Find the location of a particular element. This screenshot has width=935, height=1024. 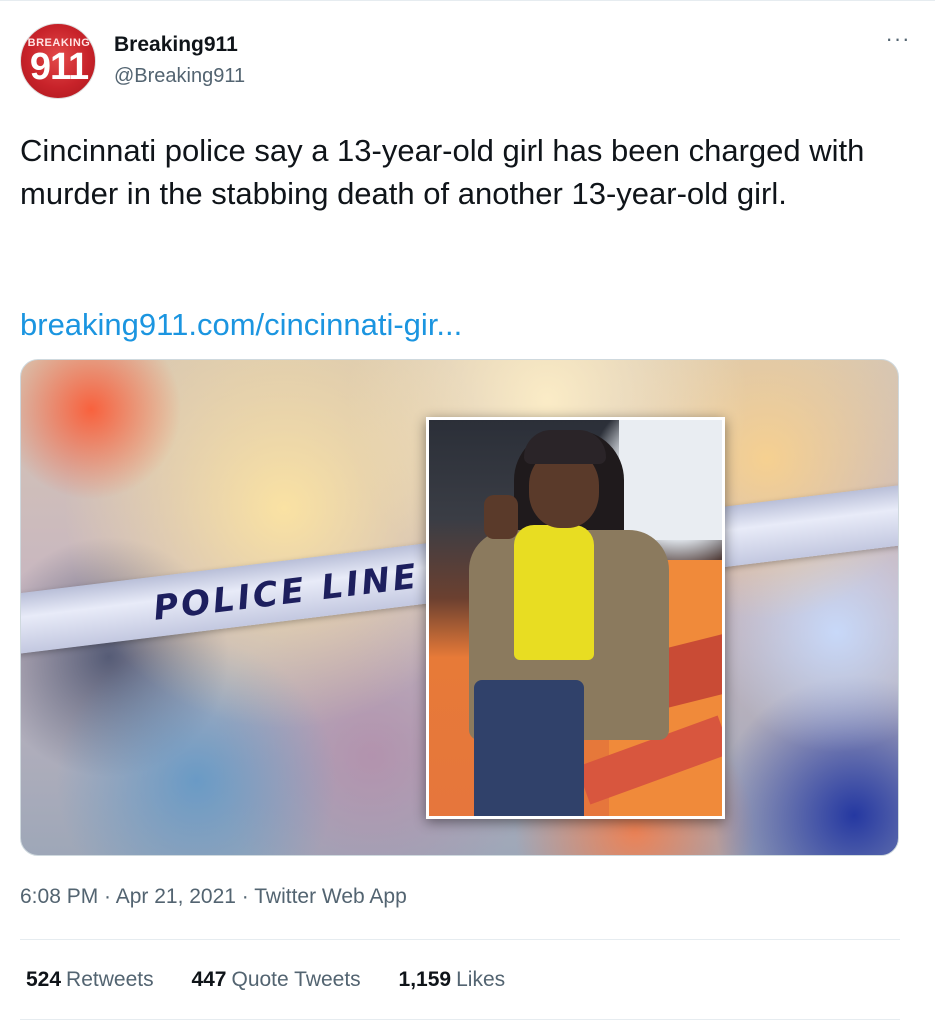

photo-beanie is located at coordinates (565, 447).